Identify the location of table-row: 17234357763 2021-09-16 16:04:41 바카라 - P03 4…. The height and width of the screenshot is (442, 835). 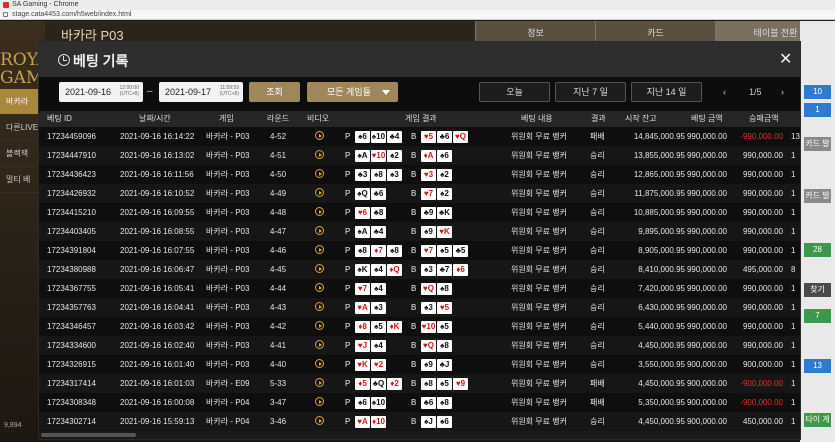
(419, 307).